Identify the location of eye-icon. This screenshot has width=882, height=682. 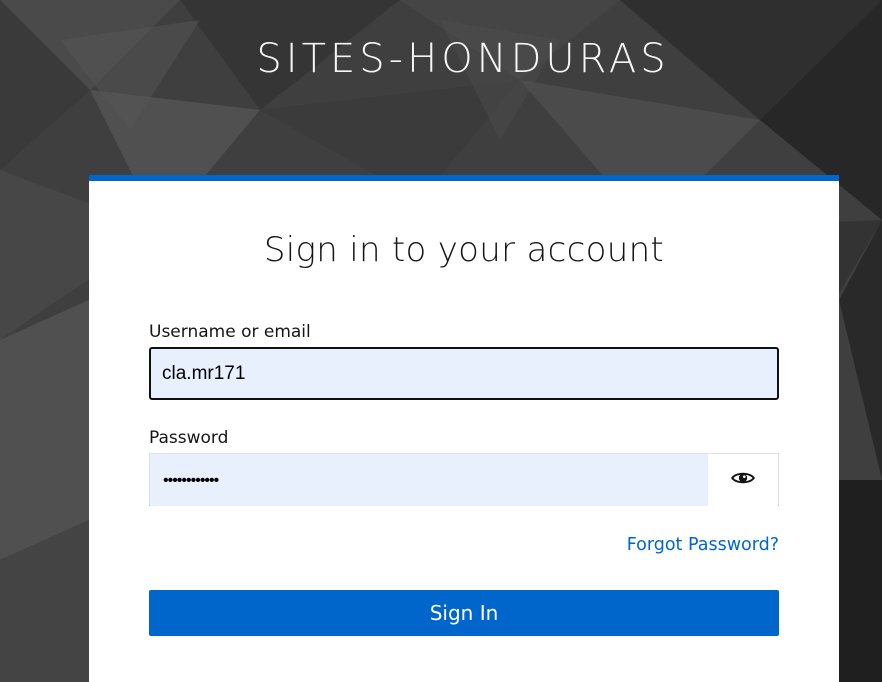
(743, 480).